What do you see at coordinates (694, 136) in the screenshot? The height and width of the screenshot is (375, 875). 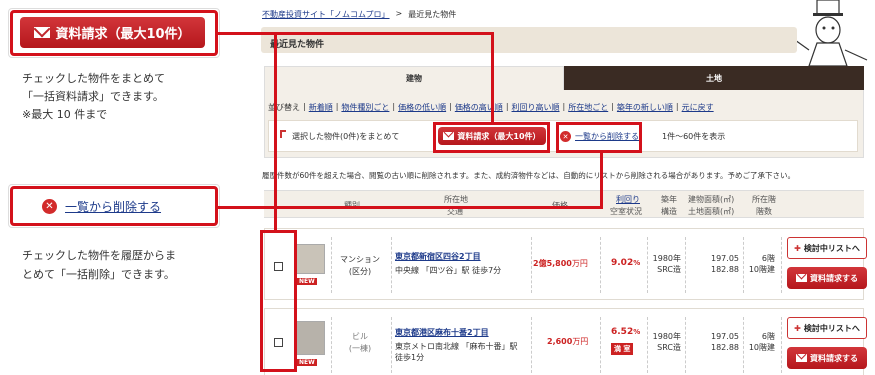 I see `result-count: 1件～60件を表示` at bounding box center [694, 136].